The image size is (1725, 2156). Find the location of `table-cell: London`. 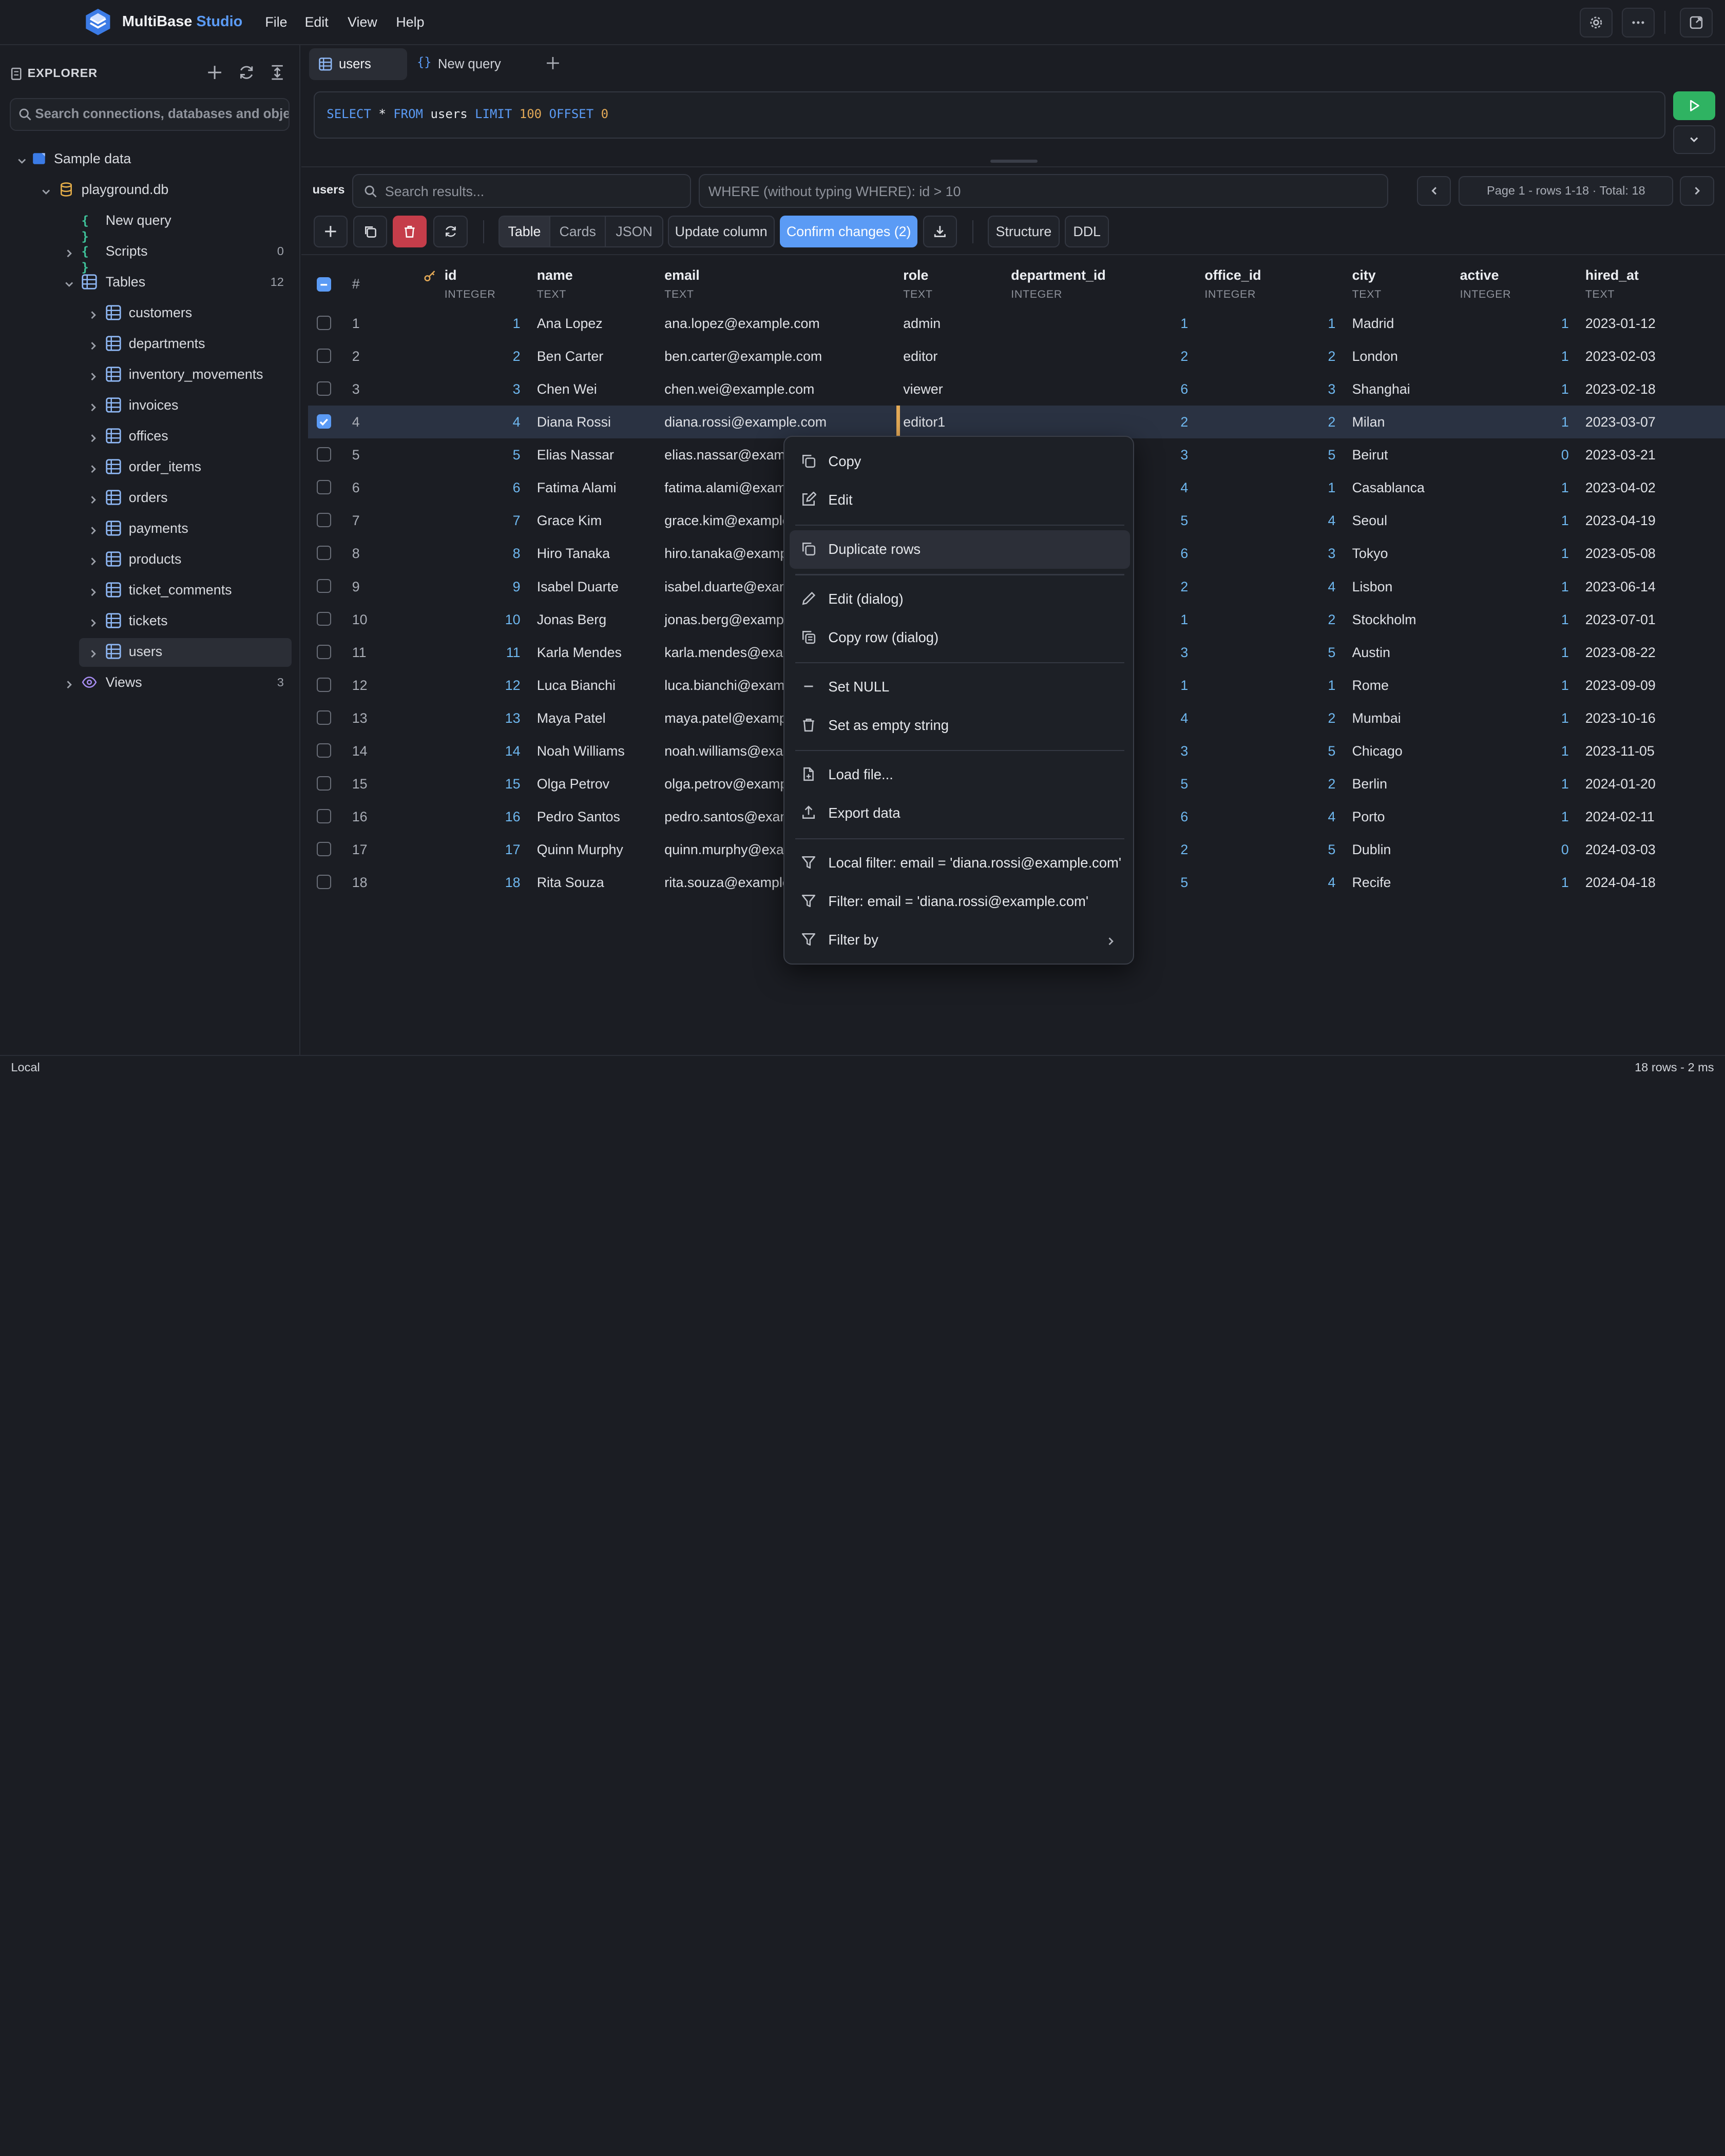

table-cell: London is located at coordinates (1375, 356).